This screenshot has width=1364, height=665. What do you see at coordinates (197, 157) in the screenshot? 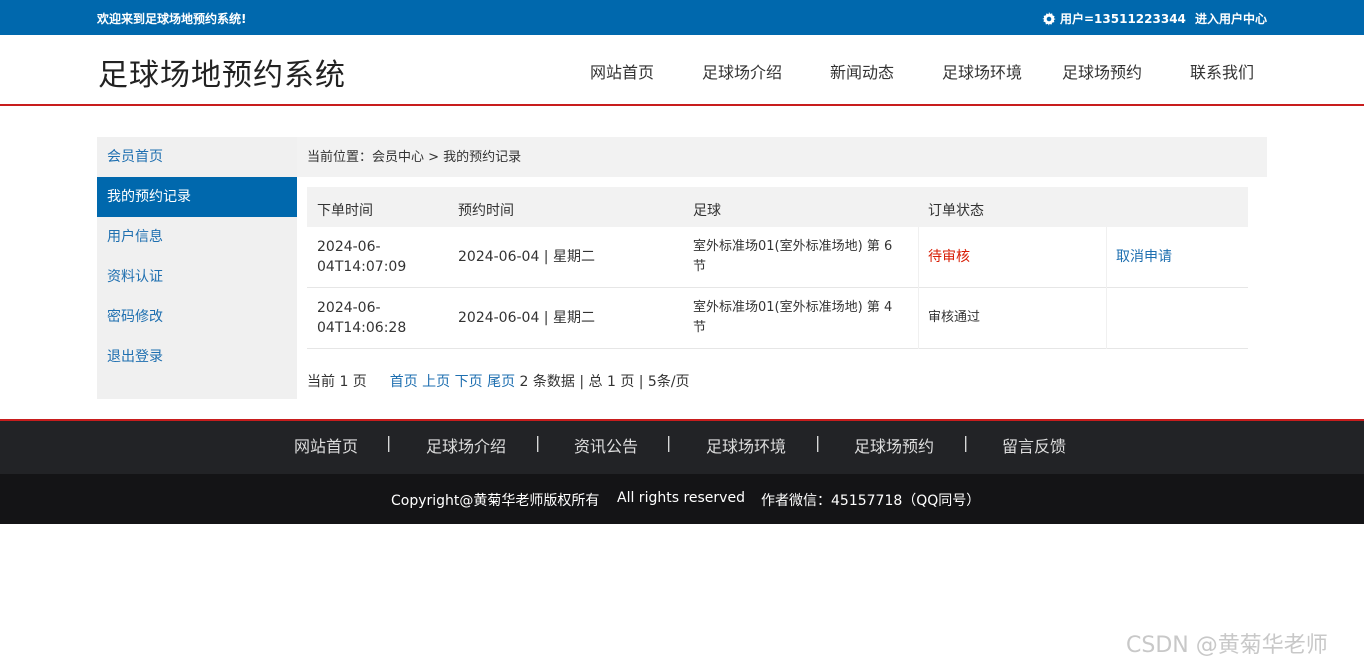
I see `sidebar-item-member-home: 会员首页` at bounding box center [197, 157].